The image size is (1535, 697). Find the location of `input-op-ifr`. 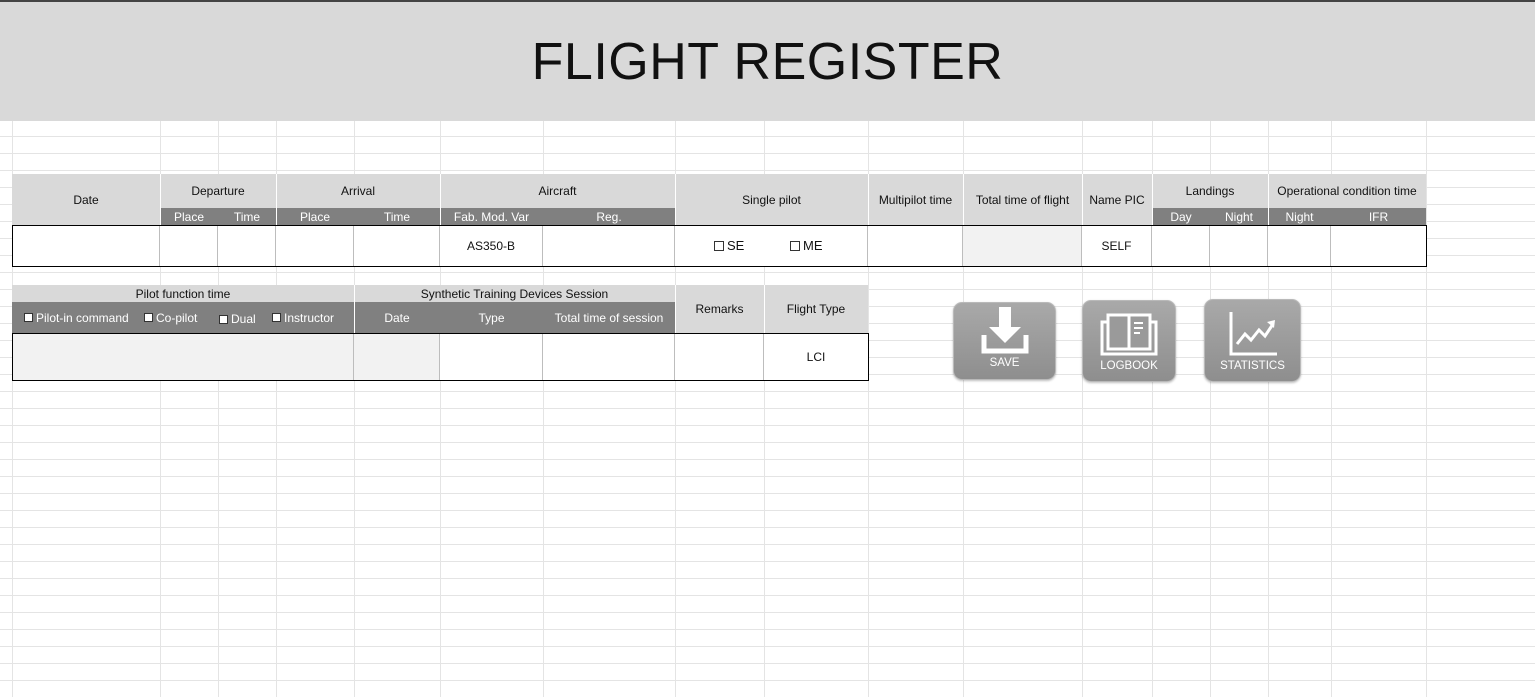

input-op-ifr is located at coordinates (1378, 245).